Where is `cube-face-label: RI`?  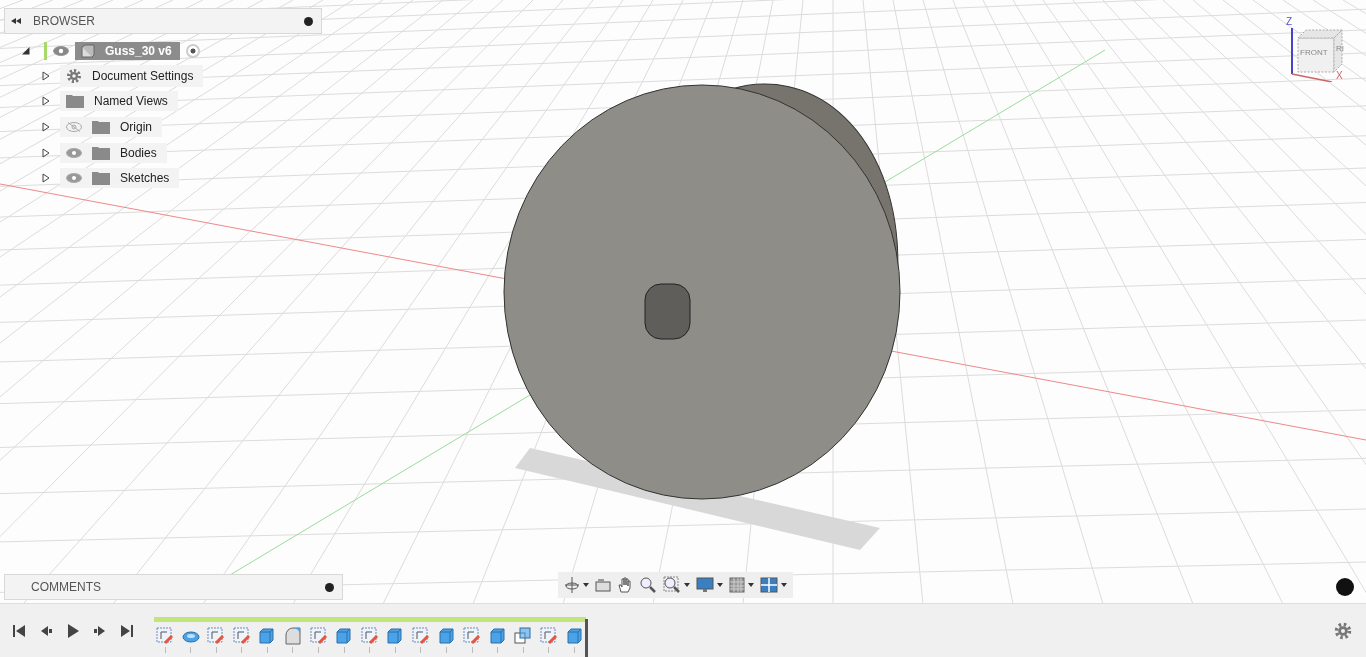
cube-face-label: RI is located at coordinates (1340, 48).